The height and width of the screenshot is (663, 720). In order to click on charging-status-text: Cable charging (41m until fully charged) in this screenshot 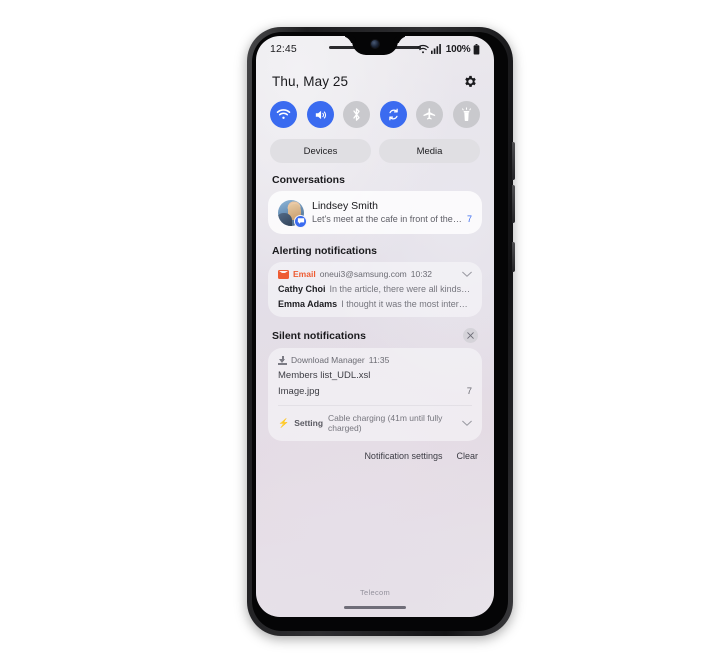, I will do `click(385, 423)`.